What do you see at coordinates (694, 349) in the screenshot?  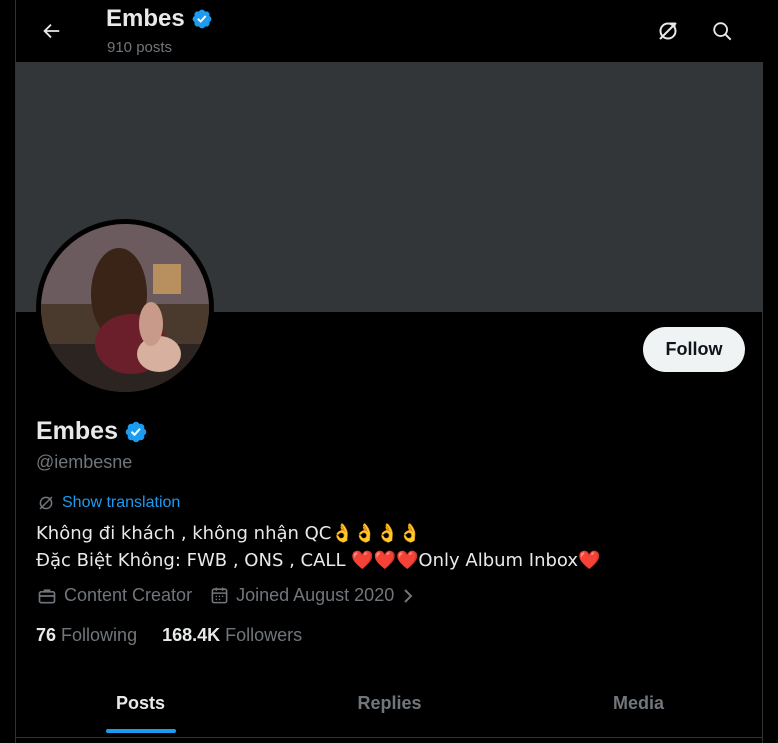 I see `follow-button: Follow` at bounding box center [694, 349].